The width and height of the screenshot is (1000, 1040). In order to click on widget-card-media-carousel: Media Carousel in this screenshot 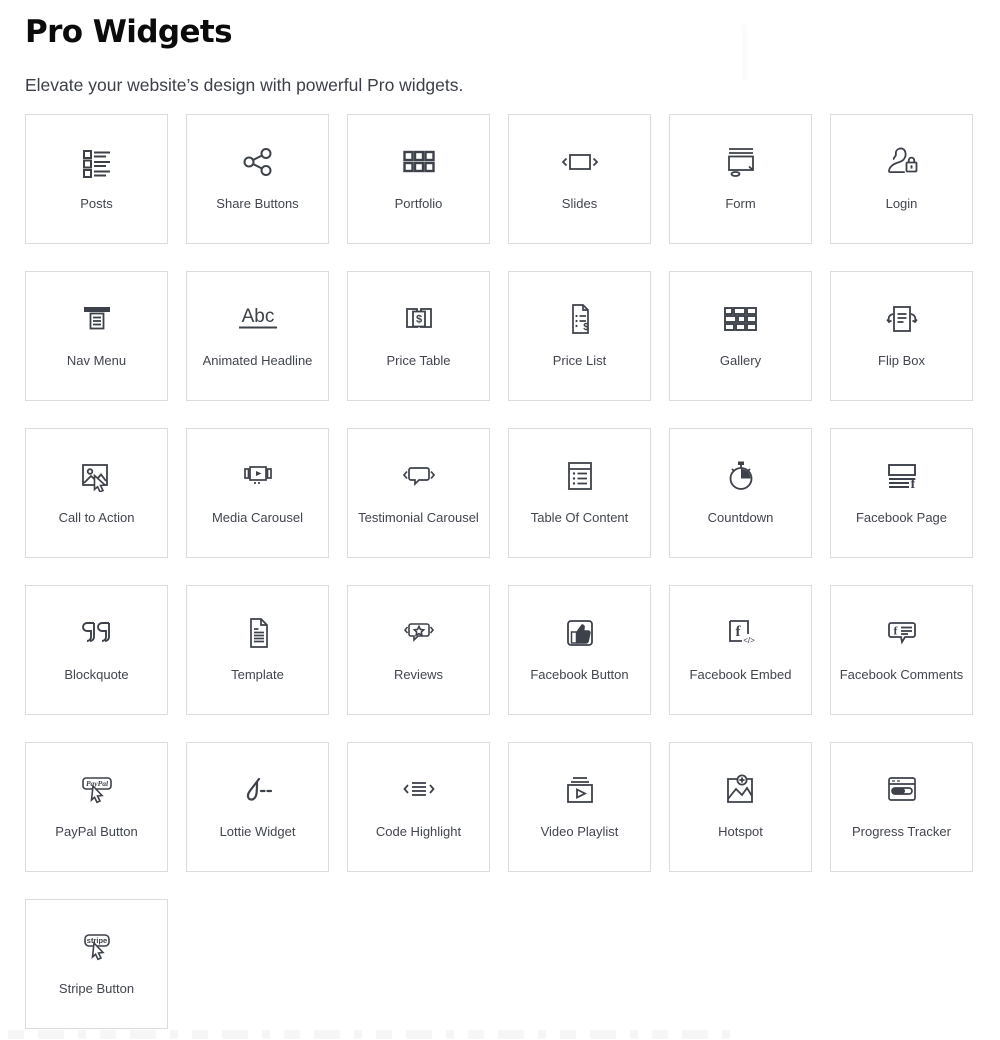, I will do `click(257, 493)`.